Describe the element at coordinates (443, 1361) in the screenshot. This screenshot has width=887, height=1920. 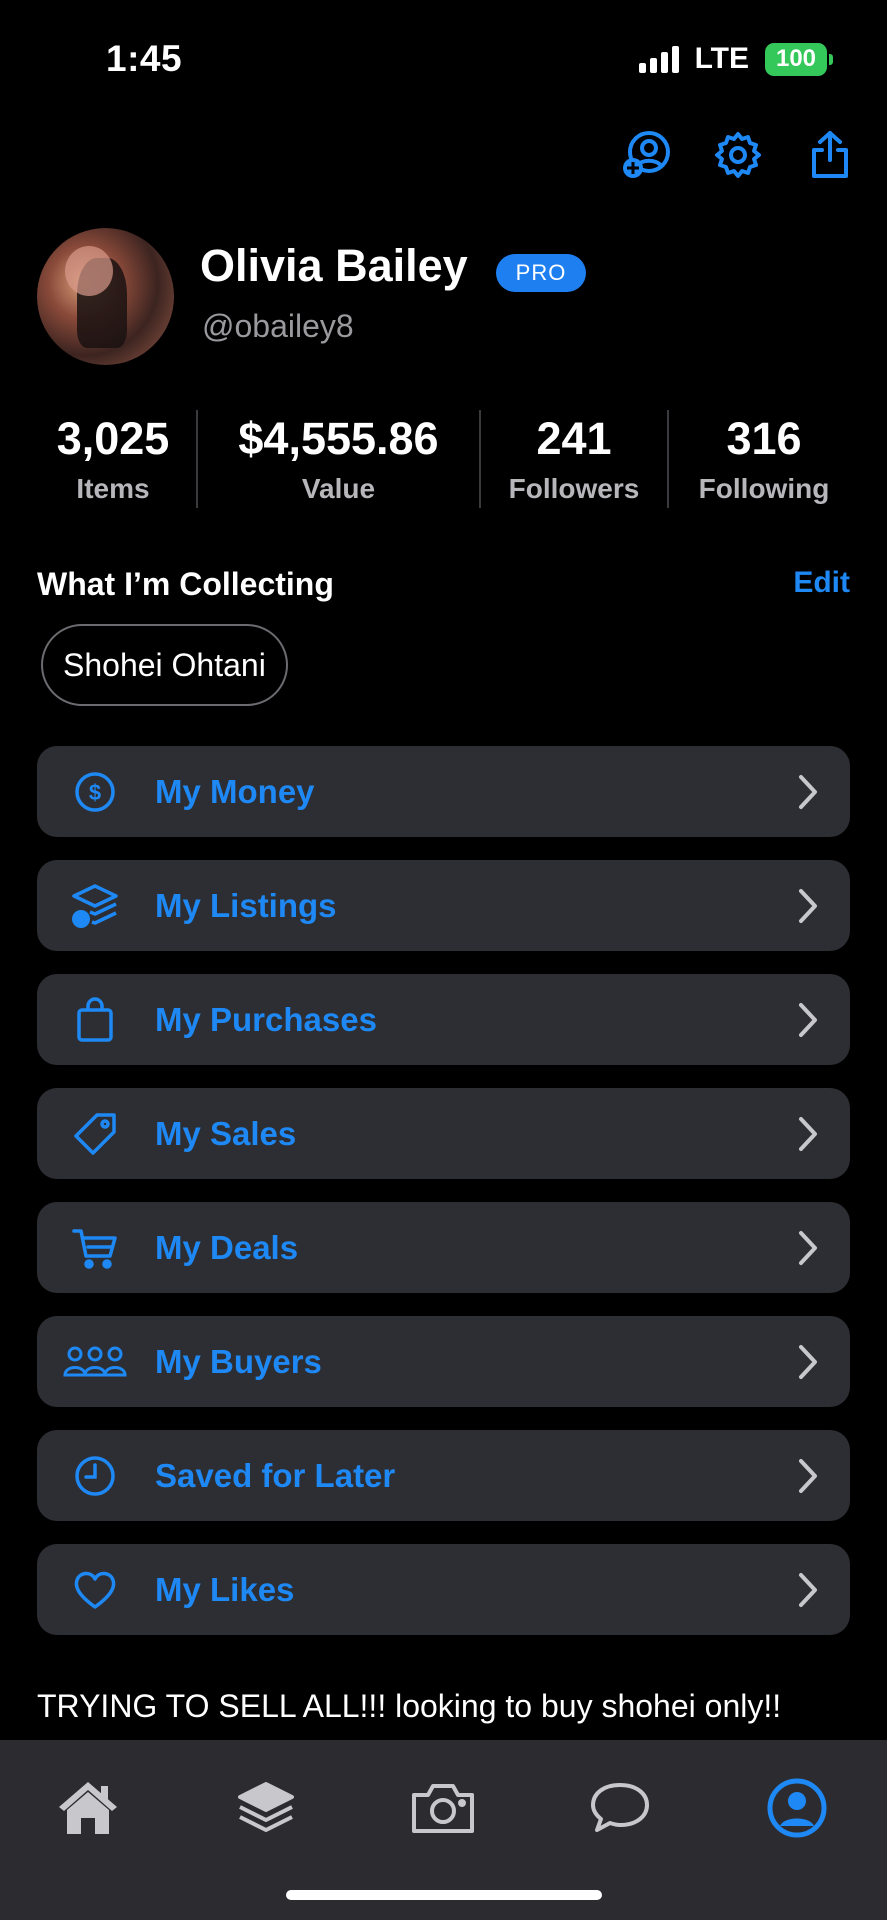
I see `menu-item-my-buyers: My Buyers` at that location.